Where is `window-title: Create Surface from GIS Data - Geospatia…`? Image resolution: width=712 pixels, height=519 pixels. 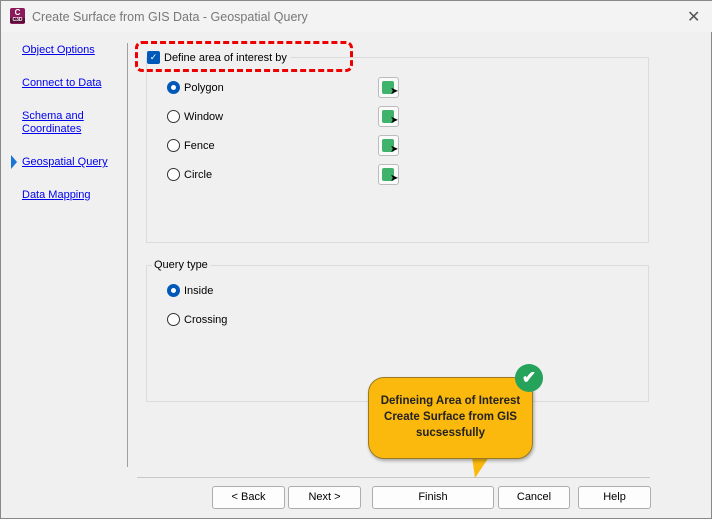
window-title: Create Surface from GIS Data - Geospatia… is located at coordinates (170, 17).